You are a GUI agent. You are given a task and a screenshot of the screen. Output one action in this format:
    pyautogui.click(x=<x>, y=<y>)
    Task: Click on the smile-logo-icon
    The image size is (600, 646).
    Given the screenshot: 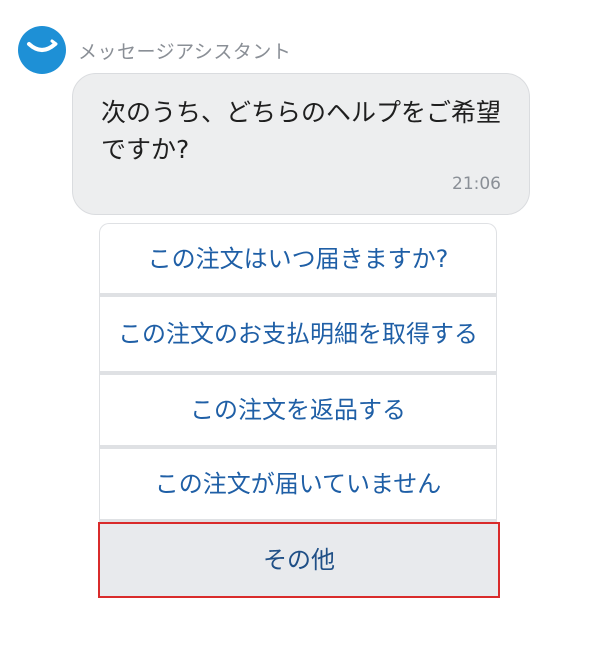 What is the action you would take?
    pyautogui.click(x=42, y=50)
    